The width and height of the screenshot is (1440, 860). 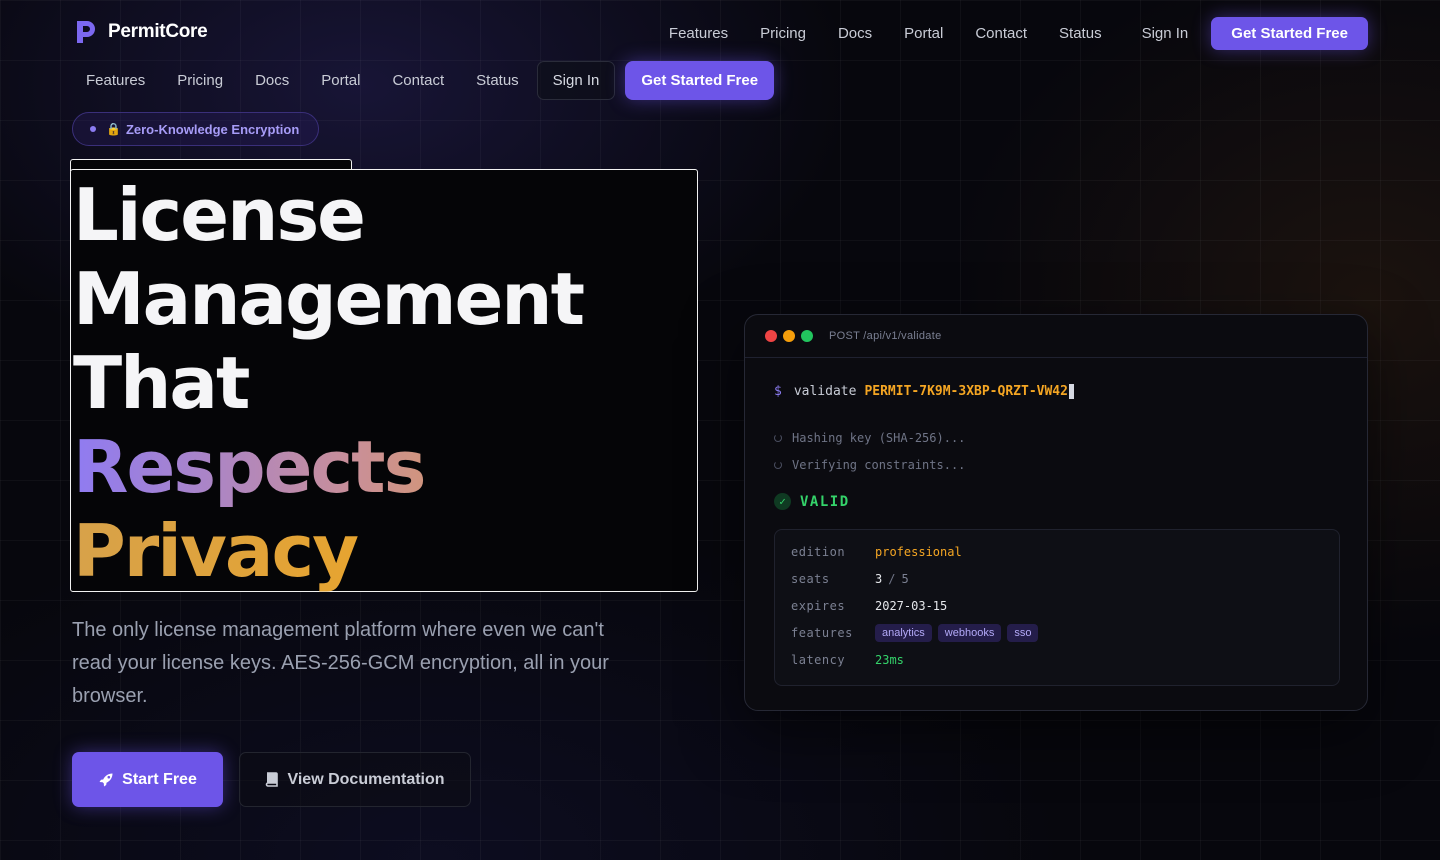 What do you see at coordinates (905, 579) in the screenshot?
I see `seats-total: 5` at bounding box center [905, 579].